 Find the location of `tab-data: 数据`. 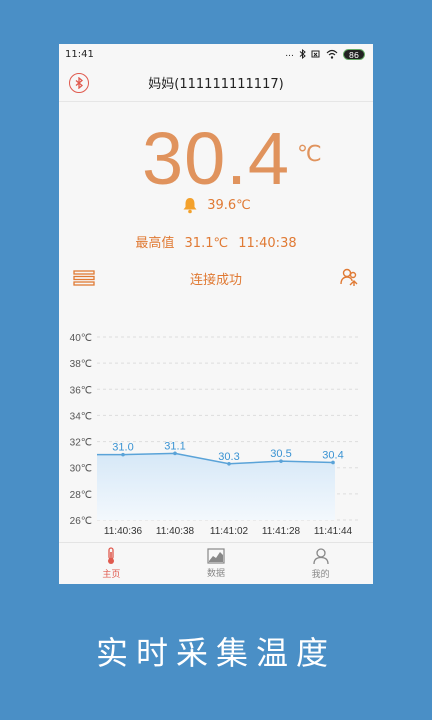

tab-data: 数据 is located at coordinates (216, 563).